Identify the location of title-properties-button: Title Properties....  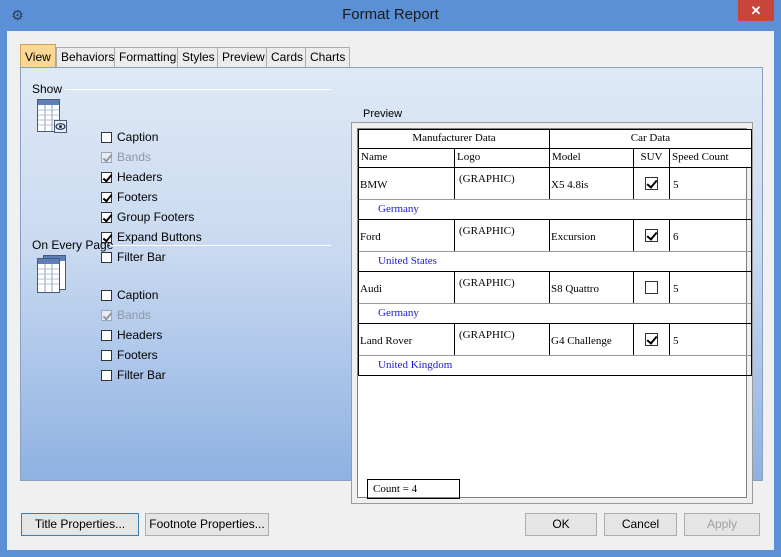
(80, 524).